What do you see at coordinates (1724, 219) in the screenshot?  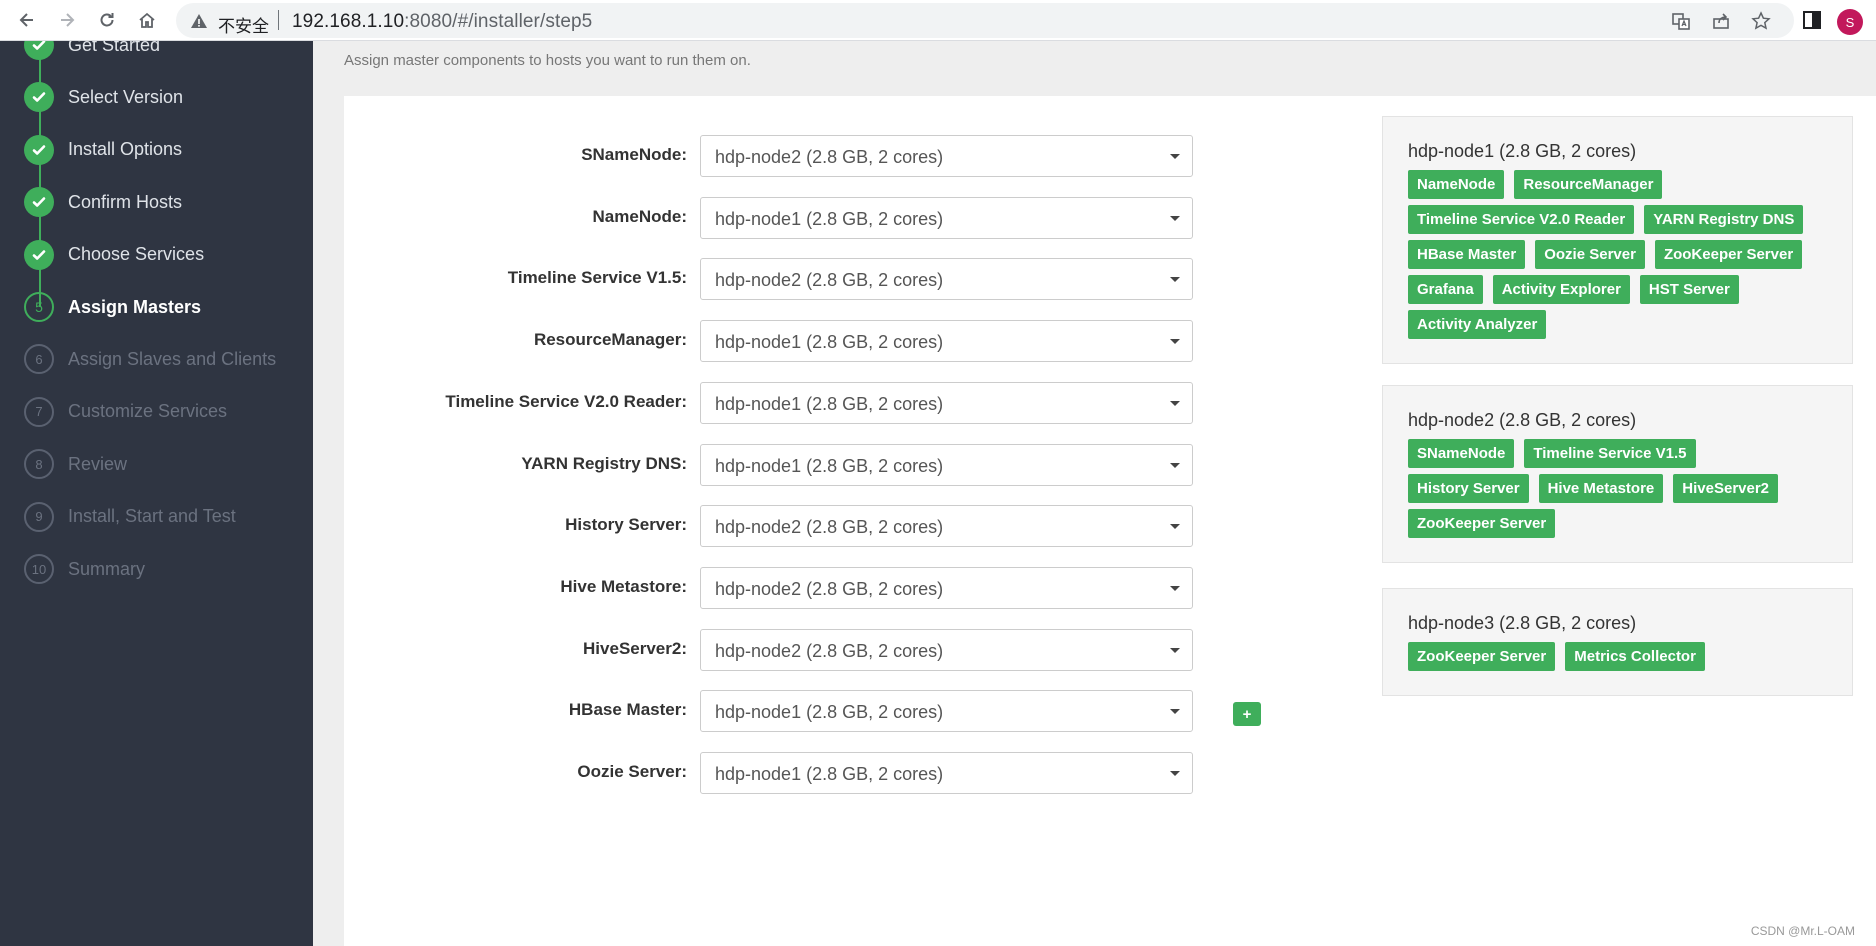 I see `component-badge: YARN Registry DNS` at bounding box center [1724, 219].